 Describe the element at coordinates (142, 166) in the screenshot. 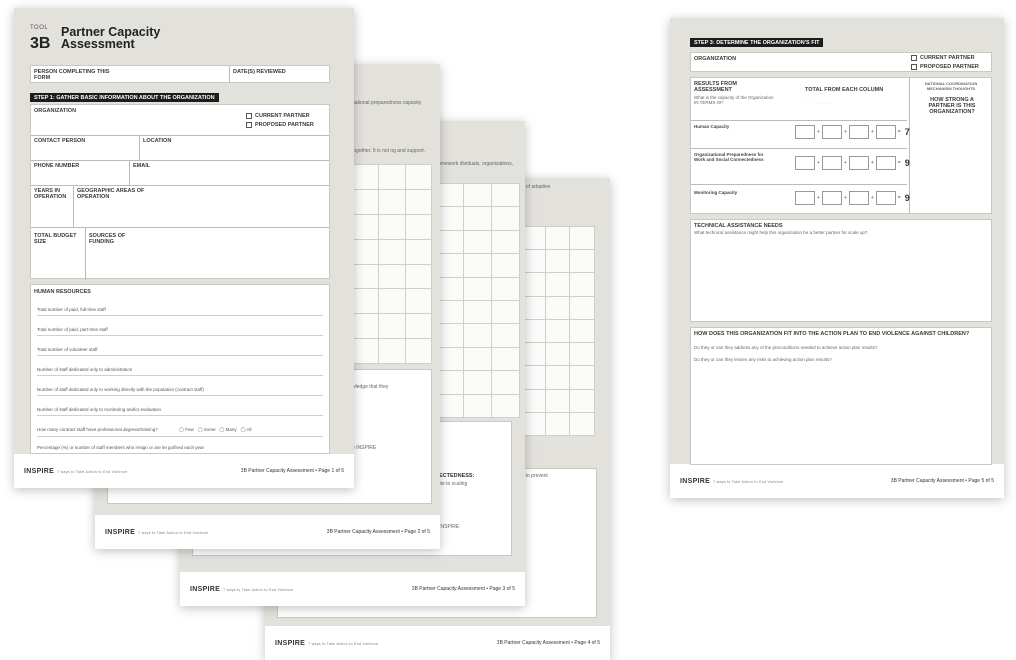

I see `email-label: EMAIL` at that location.